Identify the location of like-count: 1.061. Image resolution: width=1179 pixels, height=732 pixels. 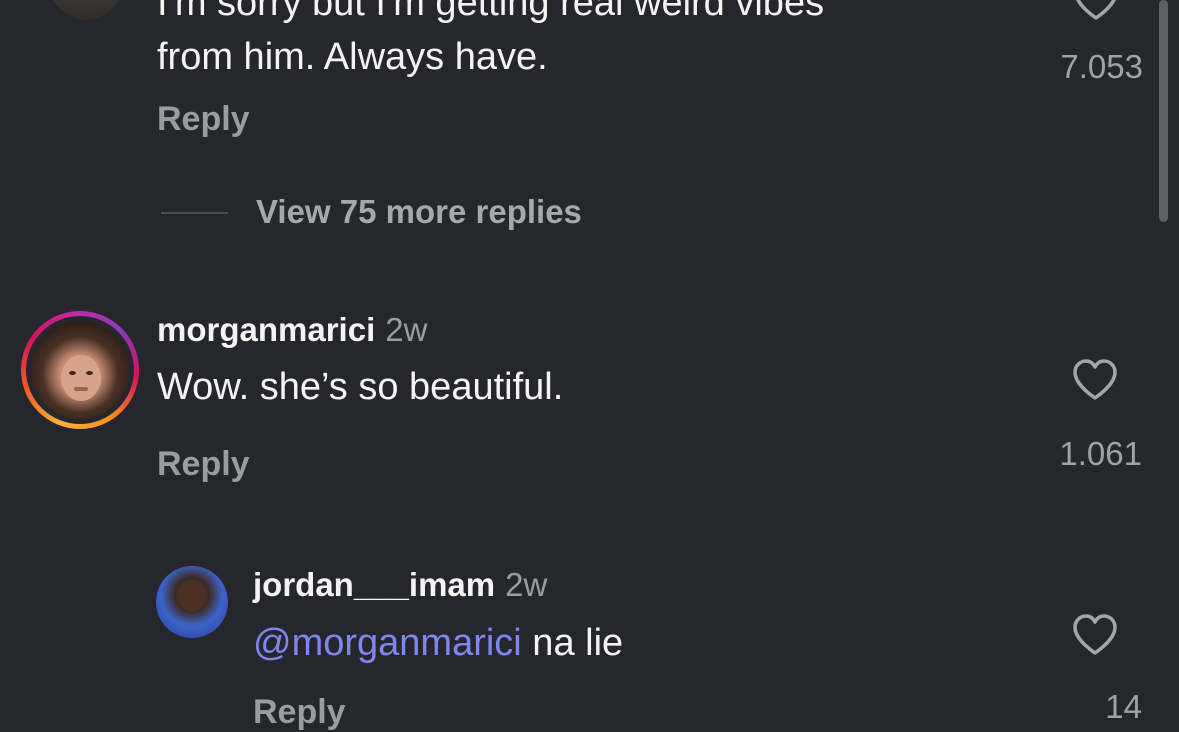
(1100, 453).